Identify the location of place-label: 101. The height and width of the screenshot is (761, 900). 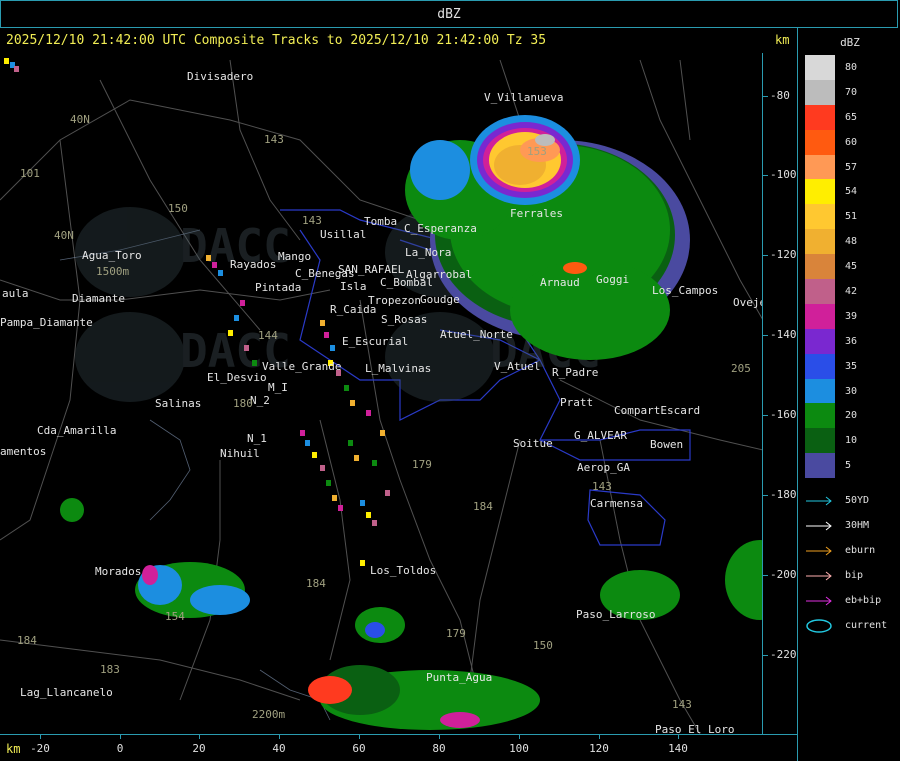
(30, 173).